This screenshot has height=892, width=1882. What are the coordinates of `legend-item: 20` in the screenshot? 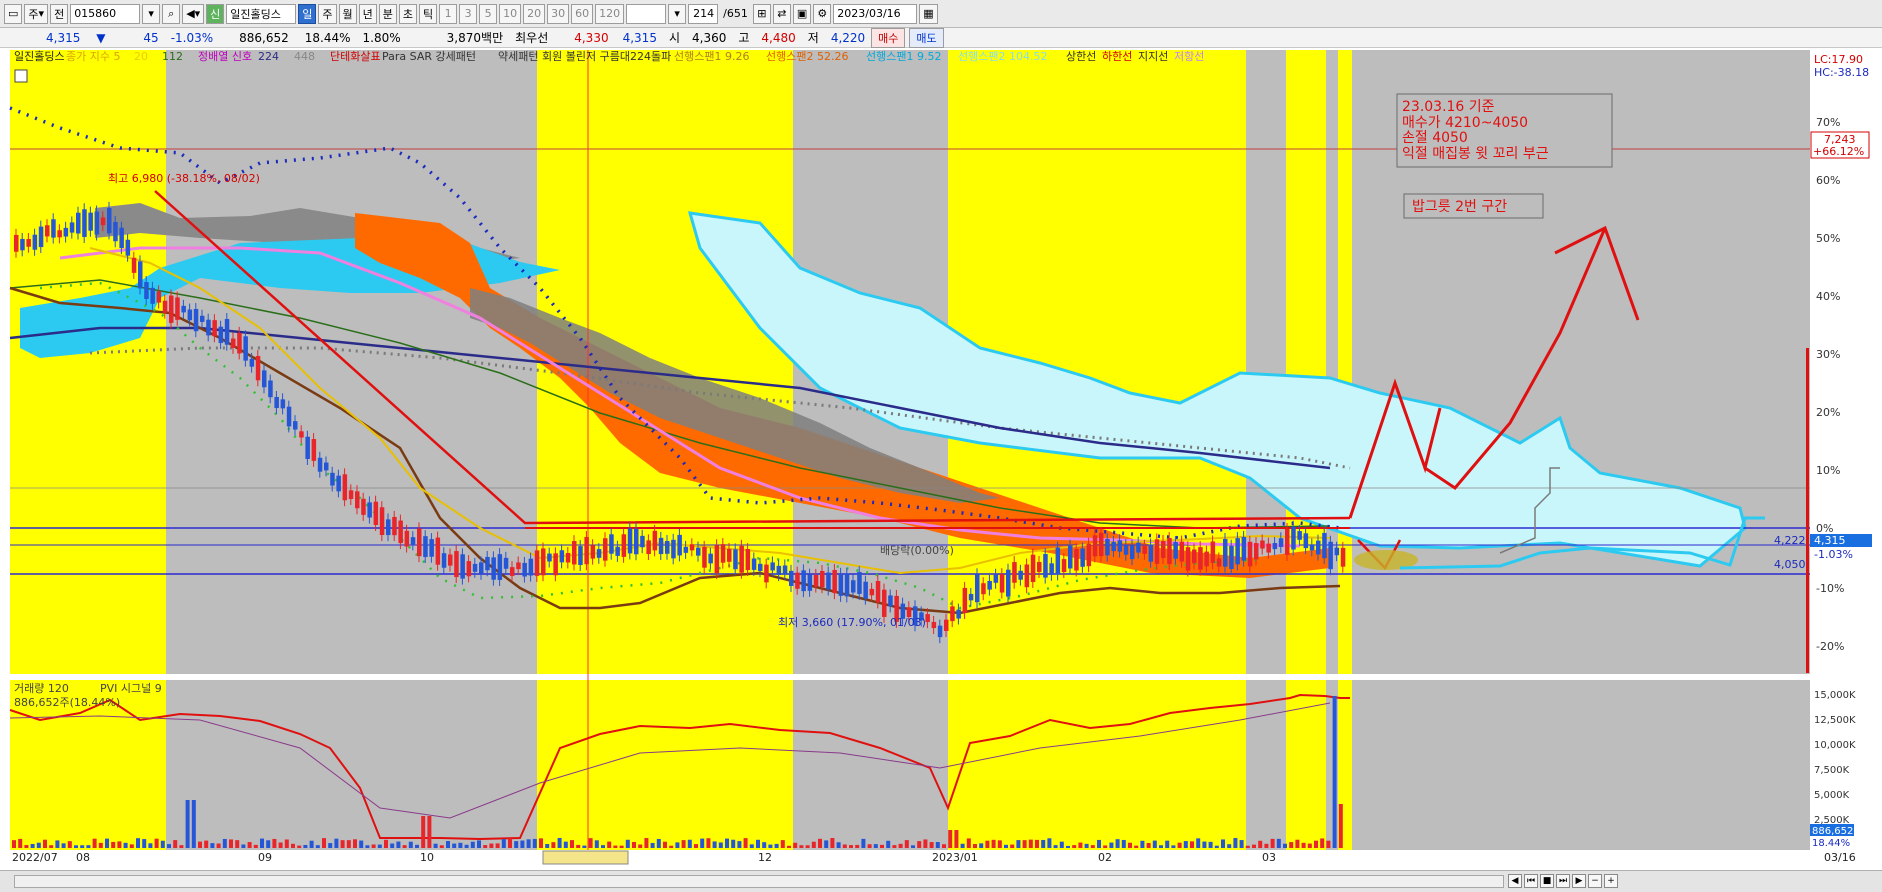 It's located at (141, 56).